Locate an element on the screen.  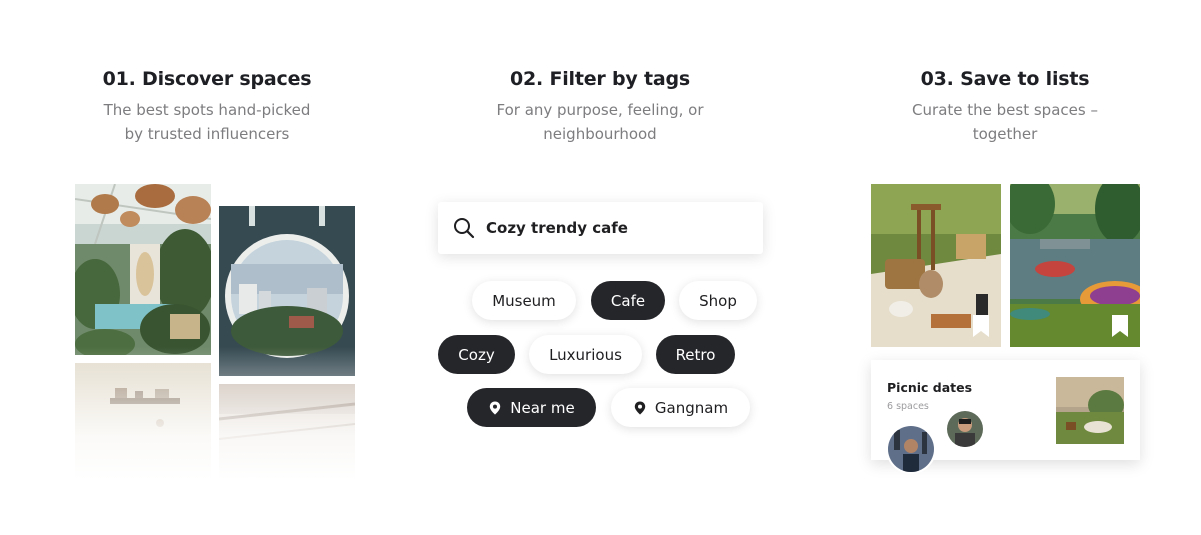
list-count: 6 spaces is located at coordinates (908, 406).